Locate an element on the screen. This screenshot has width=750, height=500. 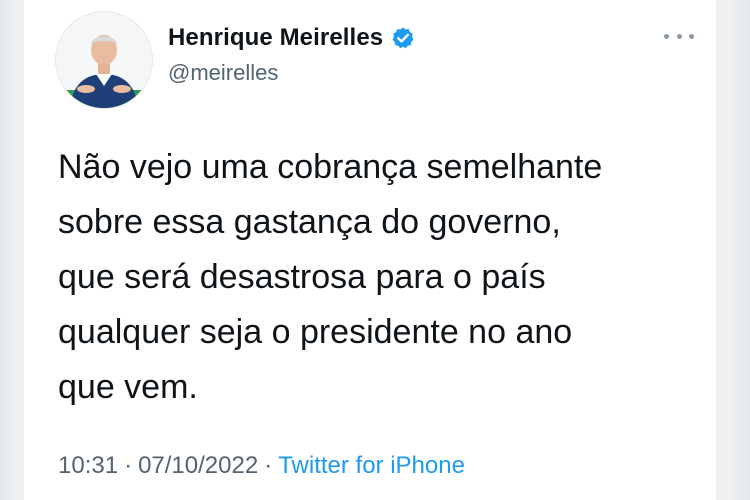
tweet-metadata: 10:31 · 07/10/2022 · Twitter for iPhone is located at coordinates (261, 466).